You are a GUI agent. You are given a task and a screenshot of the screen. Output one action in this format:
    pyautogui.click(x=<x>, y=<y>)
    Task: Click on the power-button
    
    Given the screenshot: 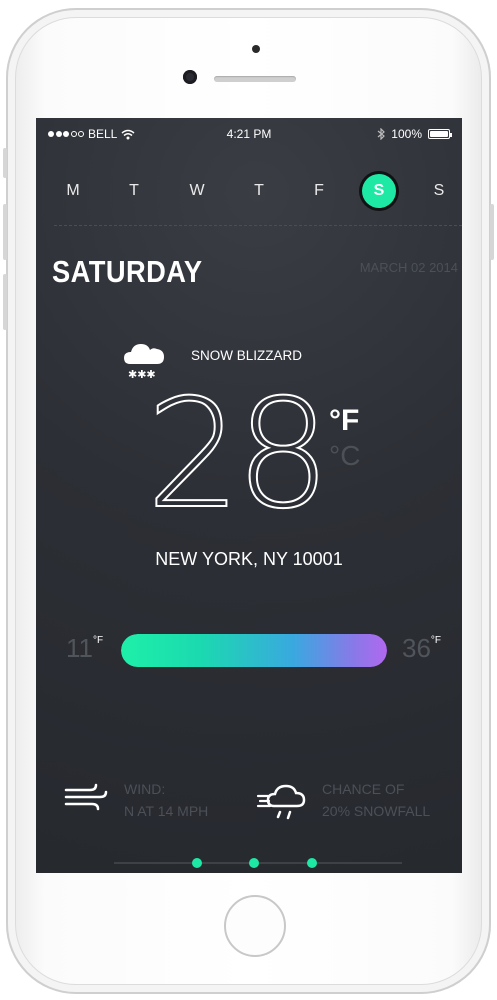 What is the action you would take?
    pyautogui.click(x=492, y=232)
    